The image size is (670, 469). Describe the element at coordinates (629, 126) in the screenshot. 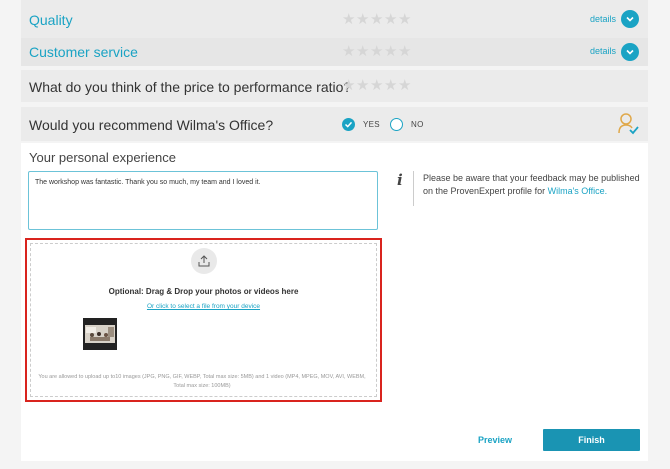

I see `verified-user-icon` at that location.